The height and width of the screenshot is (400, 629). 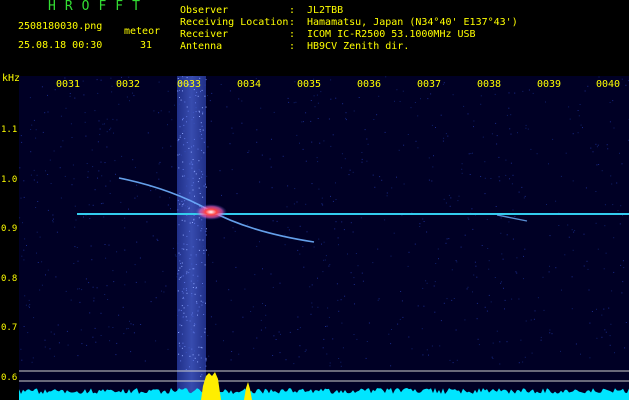 What do you see at coordinates (68, 84) in the screenshot?
I see `x-tick-label: 0031` at bounding box center [68, 84].